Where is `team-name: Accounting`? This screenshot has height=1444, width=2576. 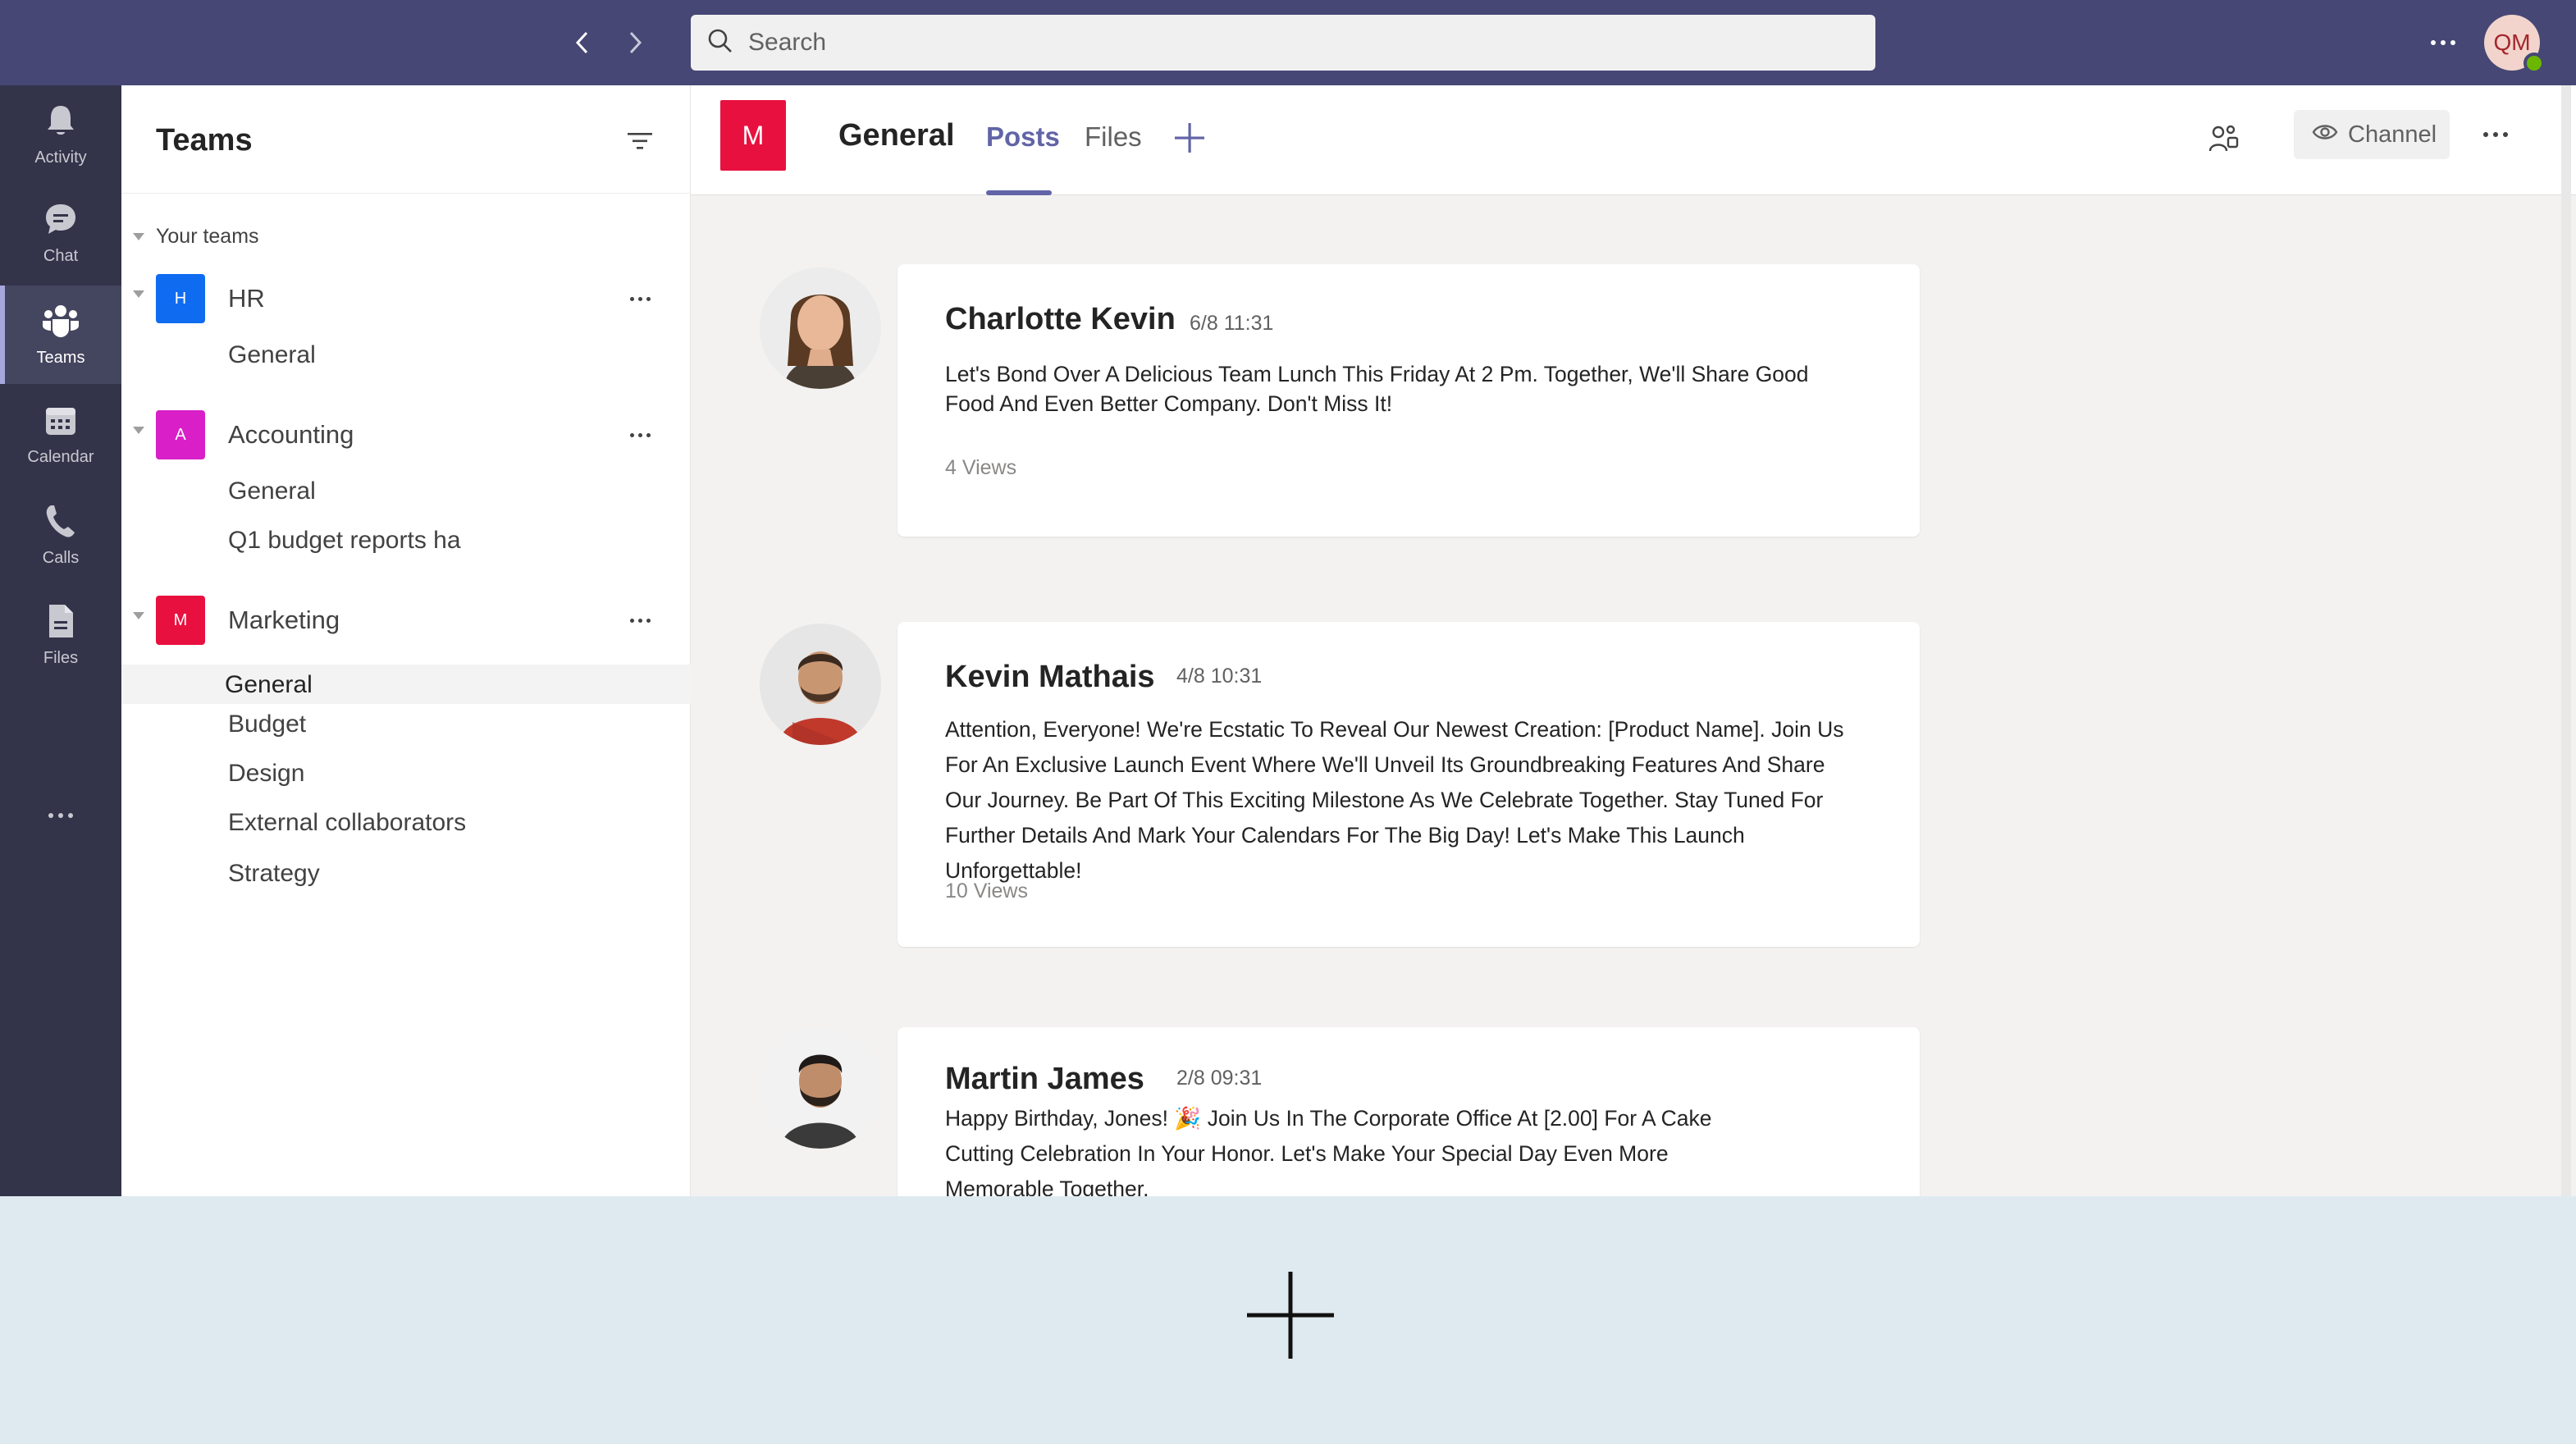 team-name: Accounting is located at coordinates (291, 434).